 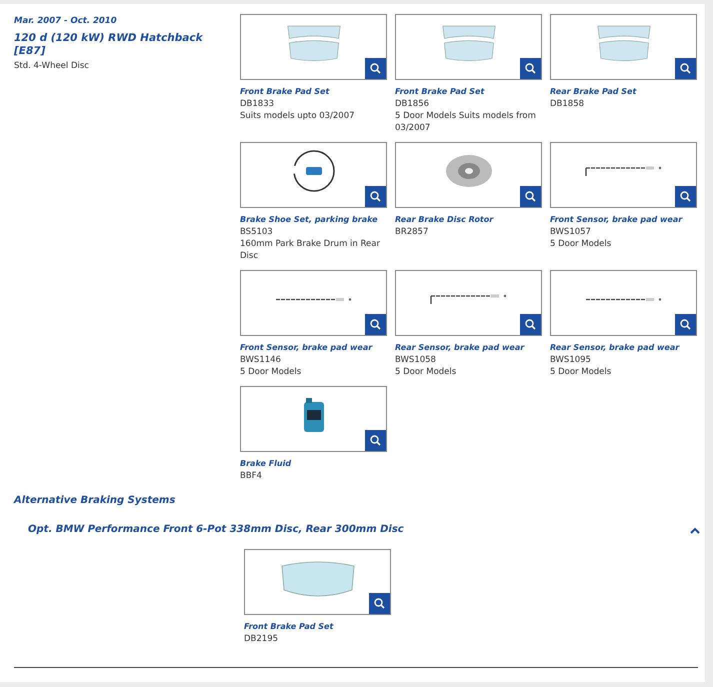 What do you see at coordinates (314, 415) in the screenshot?
I see `fluid-bottle-drawing` at bounding box center [314, 415].